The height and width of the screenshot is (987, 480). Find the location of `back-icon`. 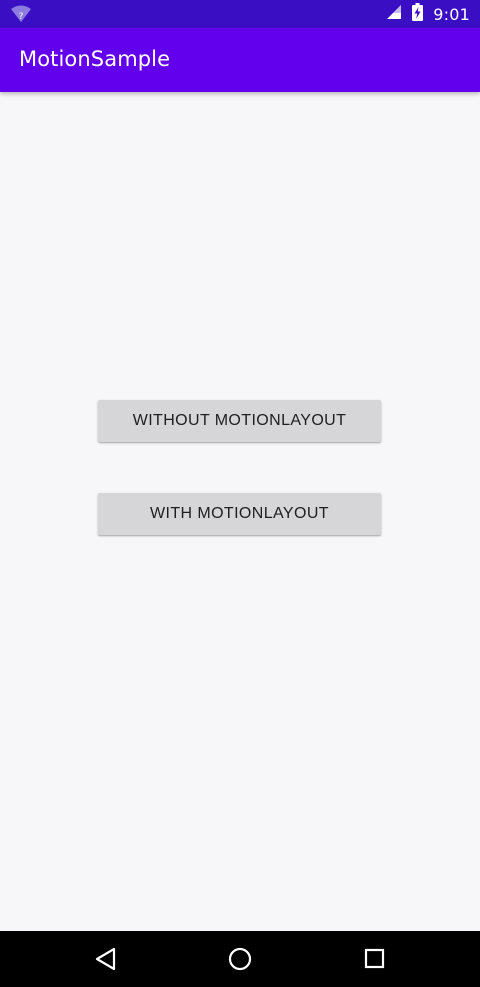

back-icon is located at coordinates (106, 959).